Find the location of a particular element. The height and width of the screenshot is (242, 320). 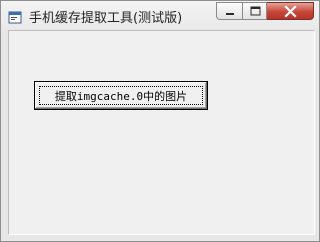

minimize-icon is located at coordinates (230, 14).